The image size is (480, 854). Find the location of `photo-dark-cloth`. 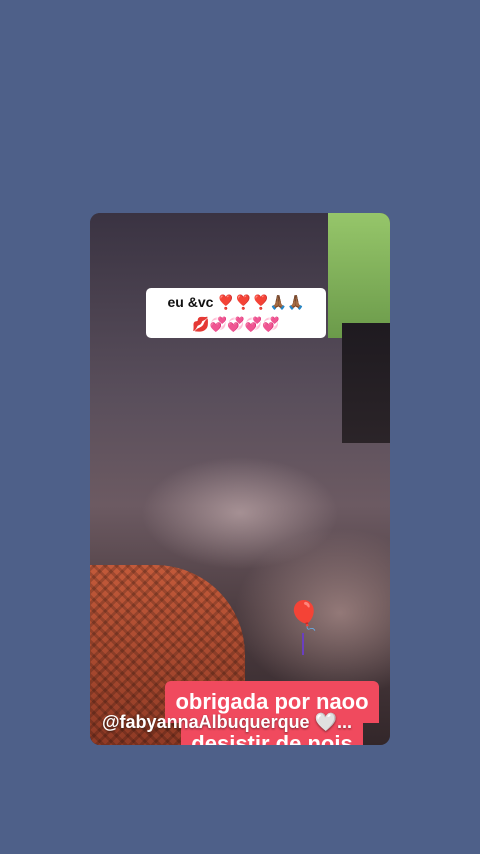

photo-dark-cloth is located at coordinates (366, 383).